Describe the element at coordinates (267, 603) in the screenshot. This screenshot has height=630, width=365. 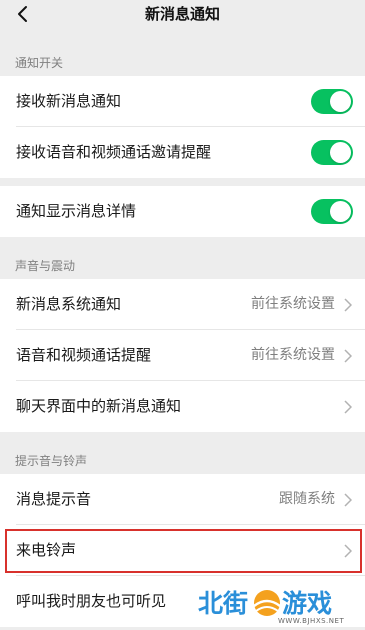
I see `sun-logo-icon` at that location.